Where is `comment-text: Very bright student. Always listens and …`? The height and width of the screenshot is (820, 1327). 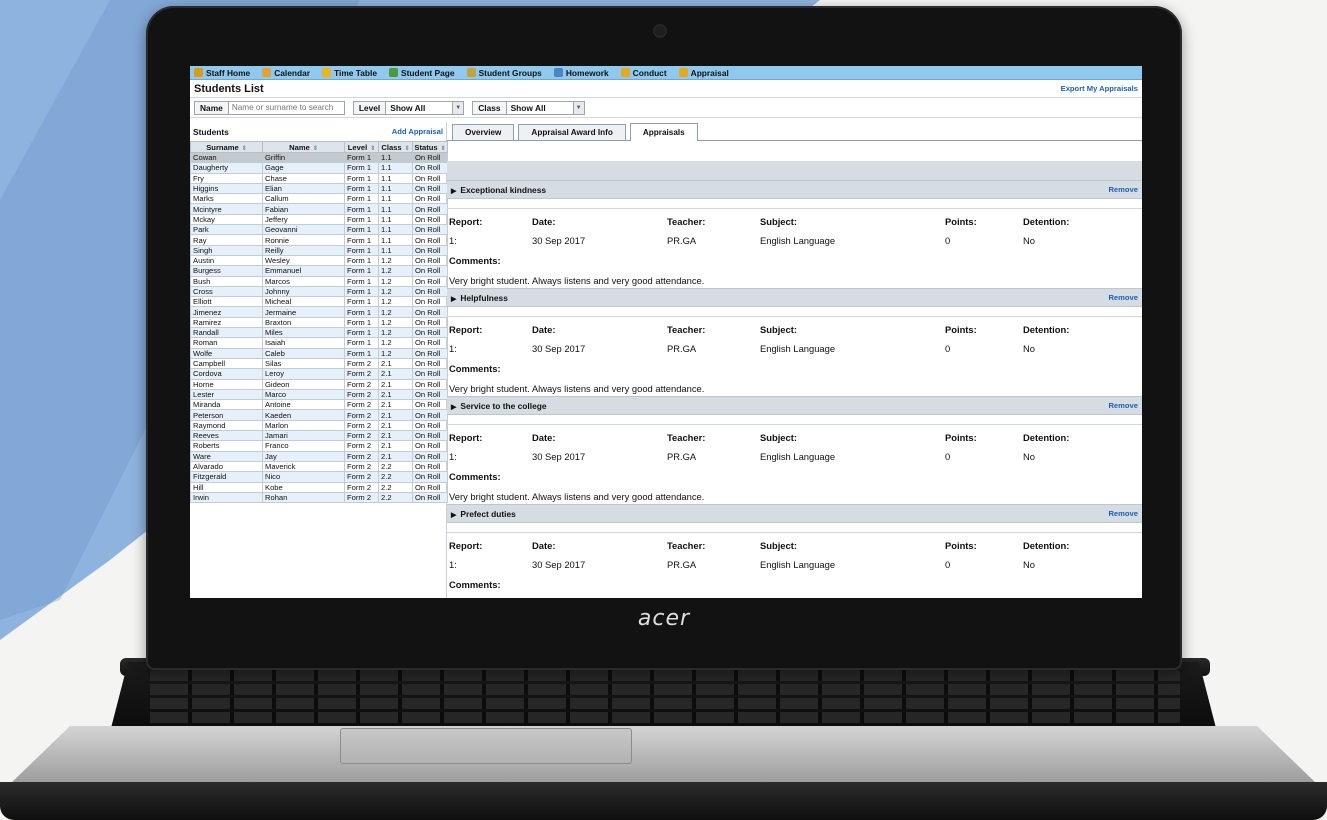
comment-text: Very bright student. Always listens and … is located at coordinates (577, 280).